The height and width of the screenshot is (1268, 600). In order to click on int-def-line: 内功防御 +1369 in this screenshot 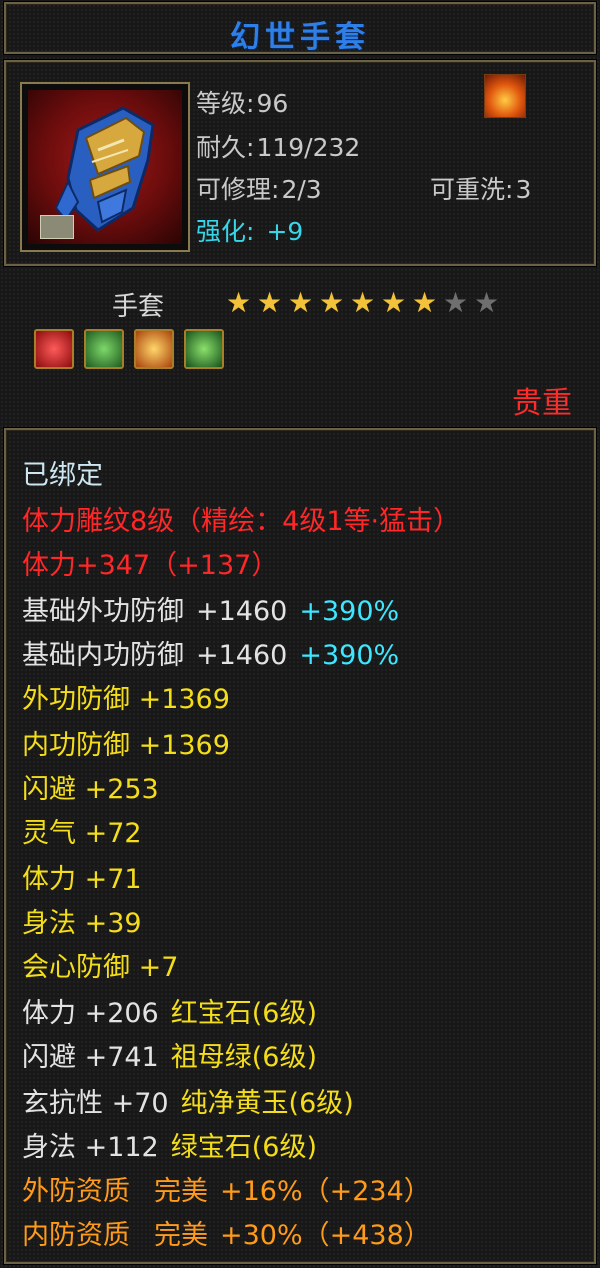, I will do `click(126, 745)`.